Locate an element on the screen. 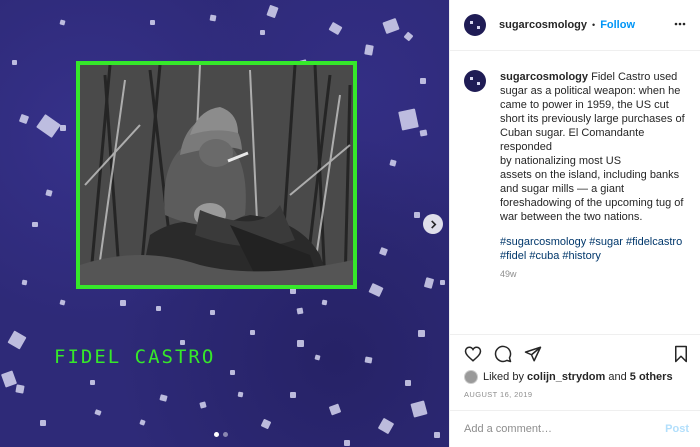  comment-button is located at coordinates (503, 354).